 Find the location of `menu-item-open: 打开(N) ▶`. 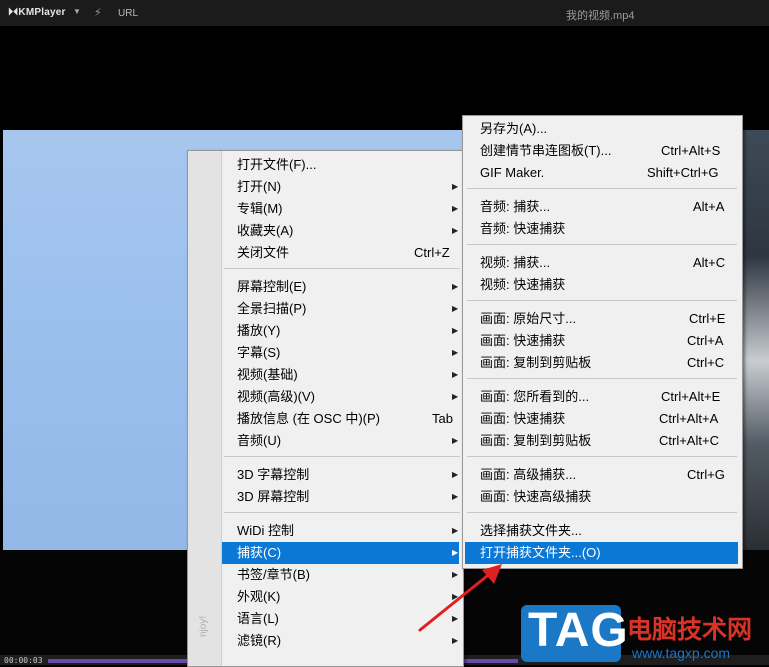

menu-item-open: 打开(N) ▶ is located at coordinates (340, 187).